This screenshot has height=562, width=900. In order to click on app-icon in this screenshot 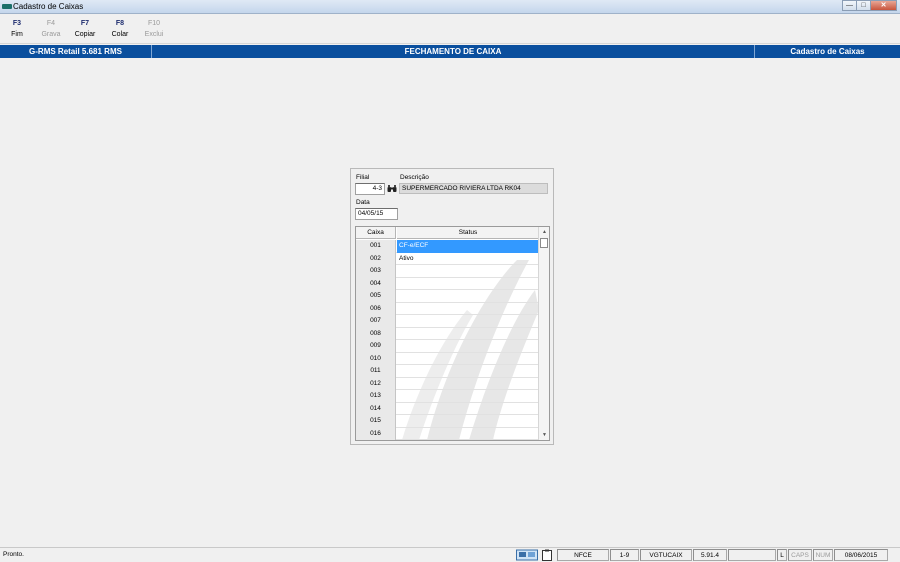, I will do `click(7, 6)`.